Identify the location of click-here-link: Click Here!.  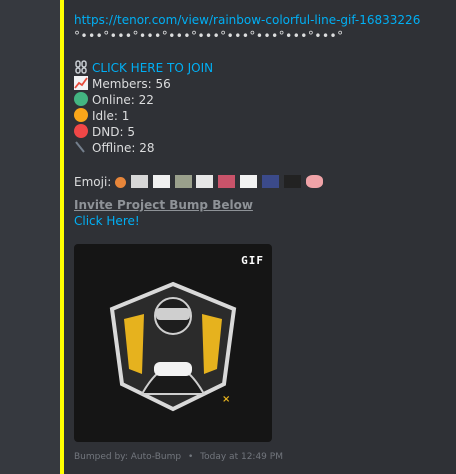
(107, 221).